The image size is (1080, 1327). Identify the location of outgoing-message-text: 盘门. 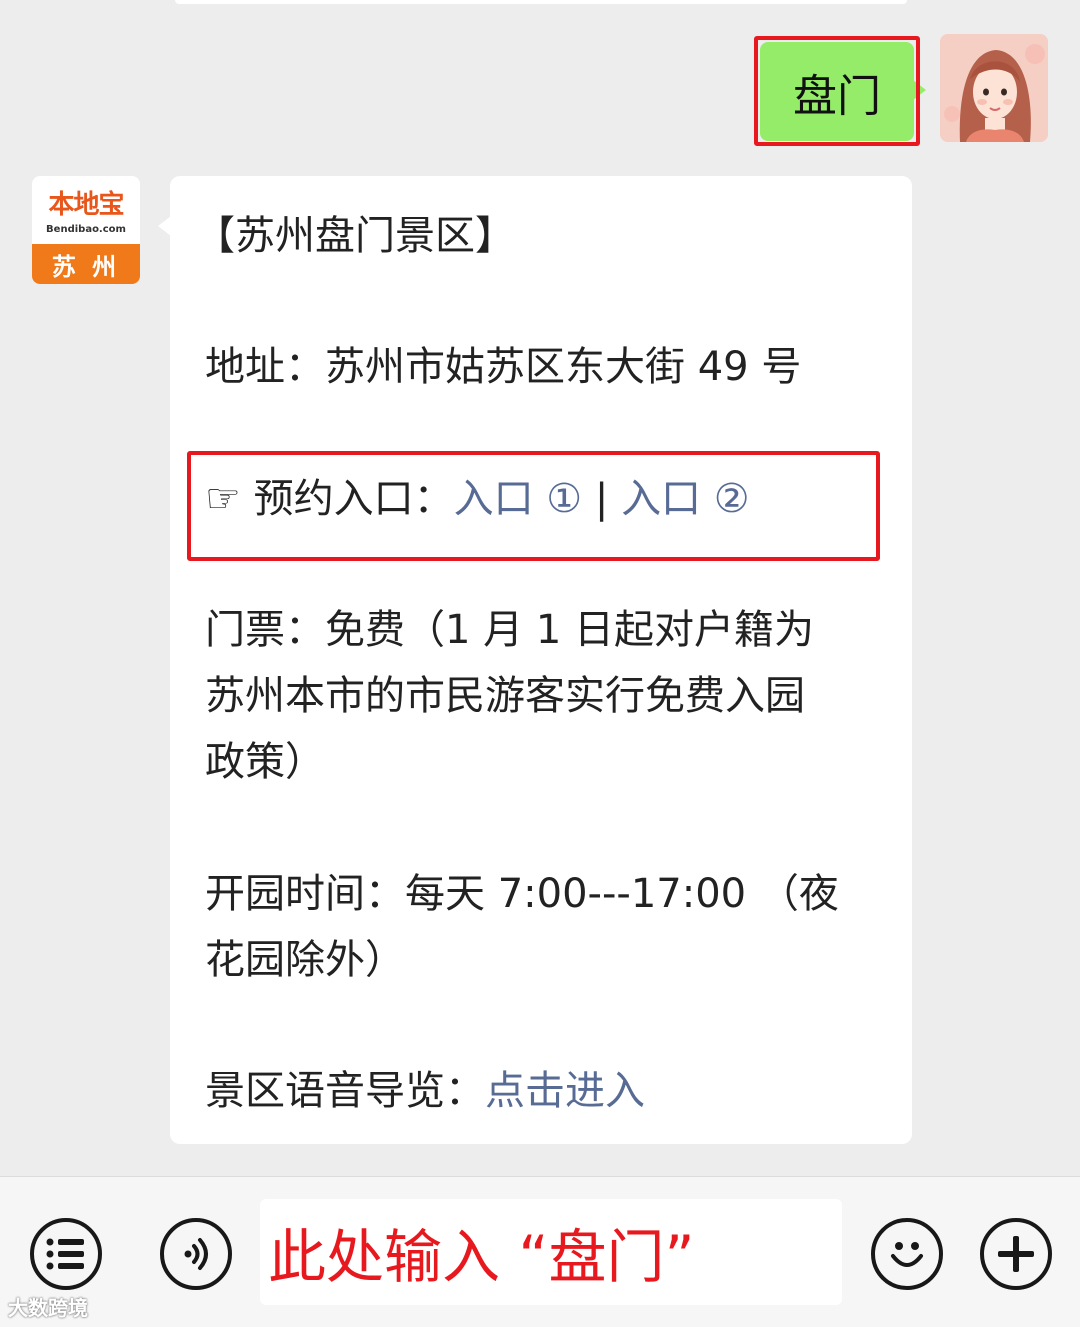
(837, 96).